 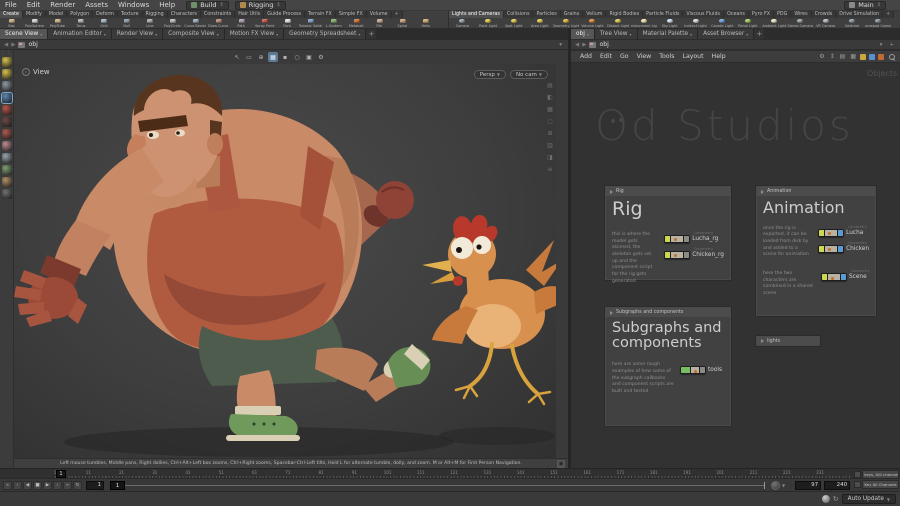 I want to click on network-menu-item: Go, so click(x=624, y=56).